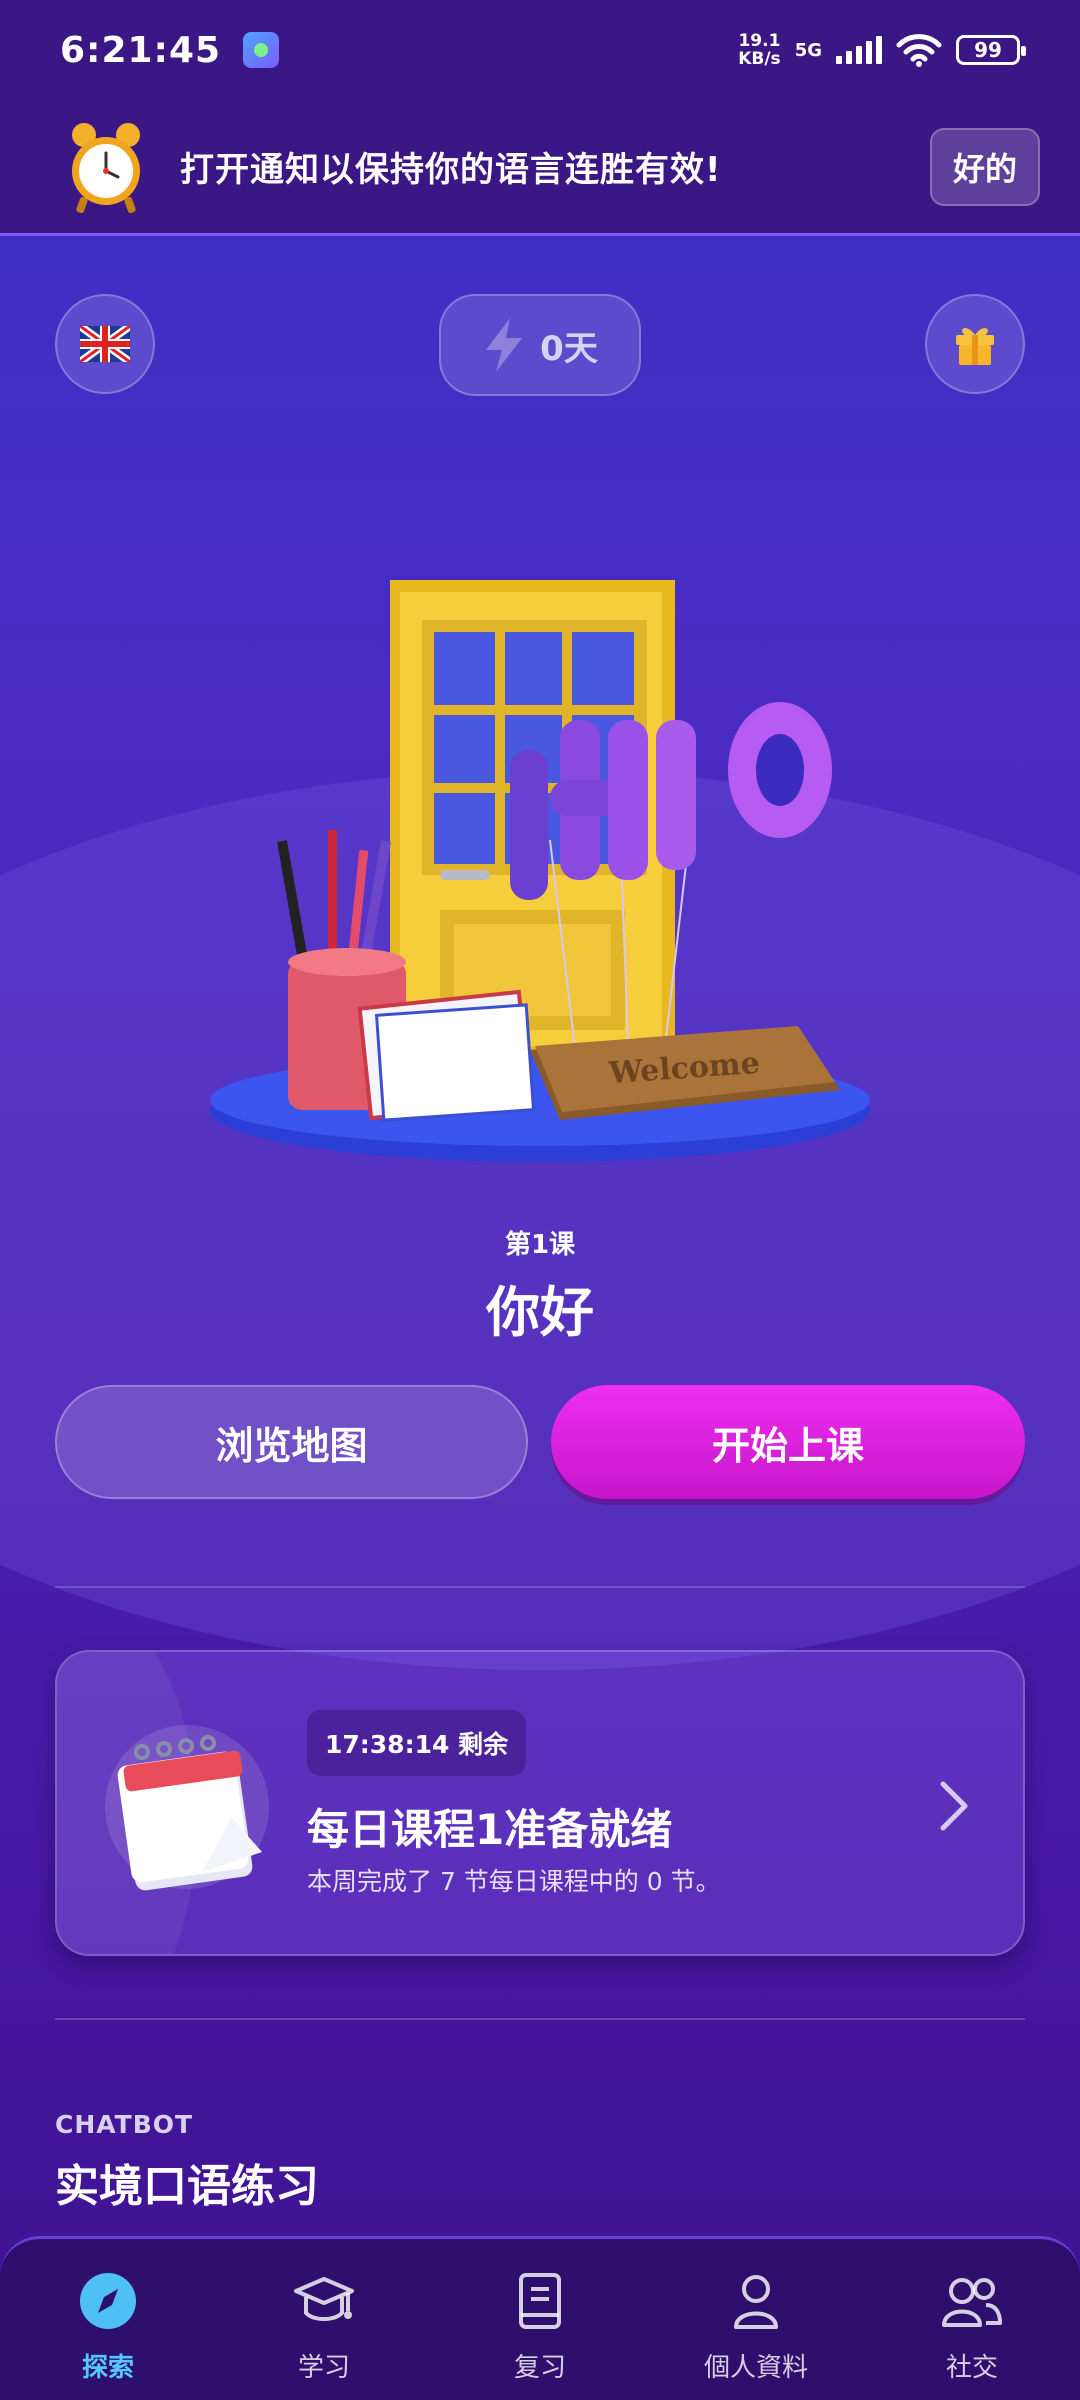 Image resolution: width=1080 pixels, height=2400 pixels. I want to click on notification-text: 打开通知以保持你的语言连胜有效!, so click(451, 170).